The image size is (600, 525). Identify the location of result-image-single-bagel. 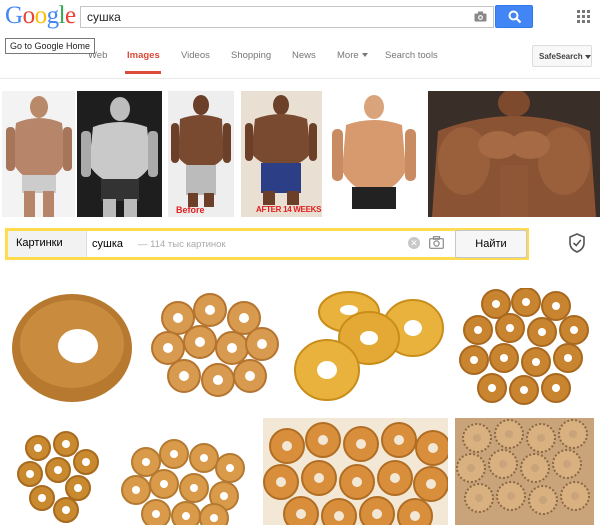
(72, 348).